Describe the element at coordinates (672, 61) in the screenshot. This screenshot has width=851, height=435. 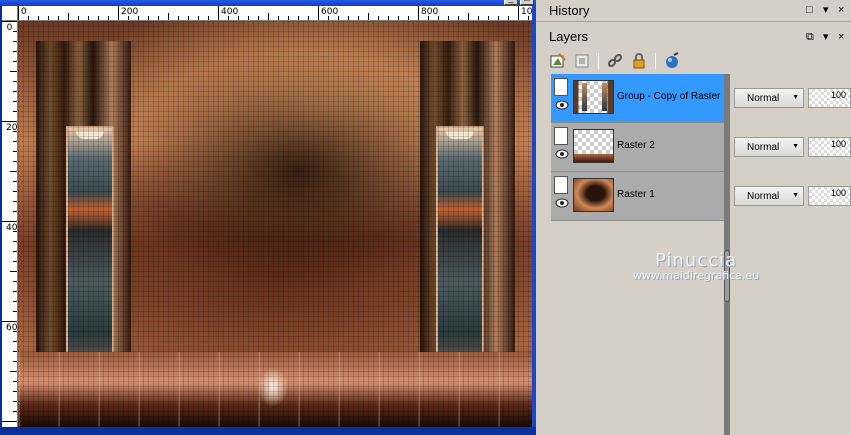
I see `layer-effects-icon` at that location.